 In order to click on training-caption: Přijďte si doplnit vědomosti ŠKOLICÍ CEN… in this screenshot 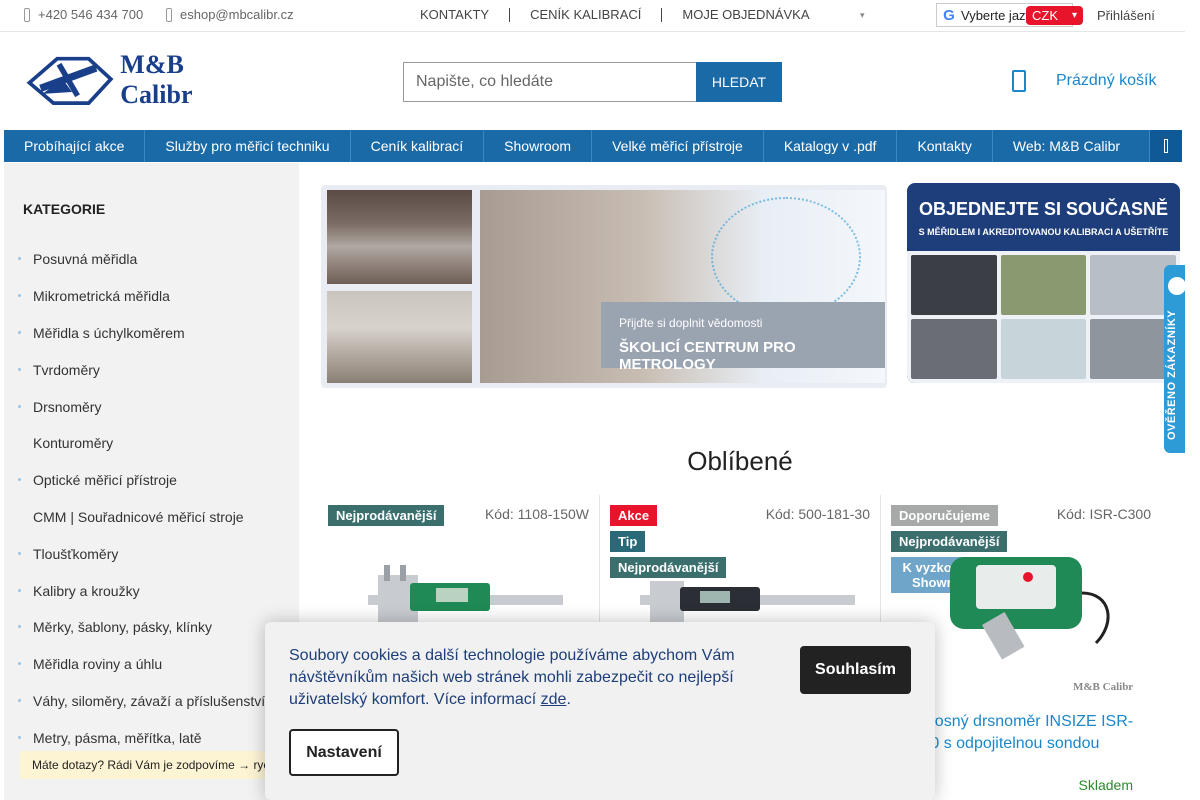, I will do `click(743, 337)`.